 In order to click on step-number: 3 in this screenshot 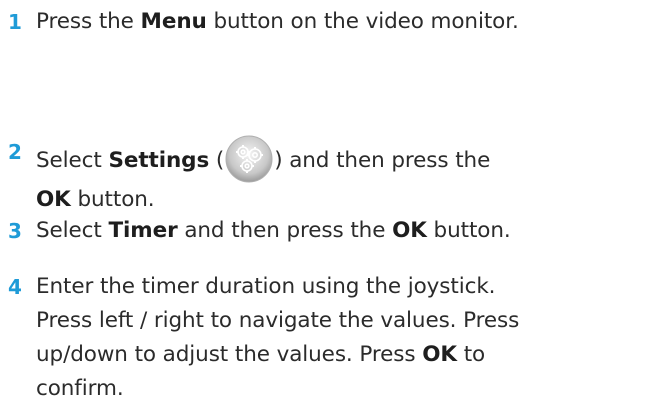, I will do `click(15, 231)`.